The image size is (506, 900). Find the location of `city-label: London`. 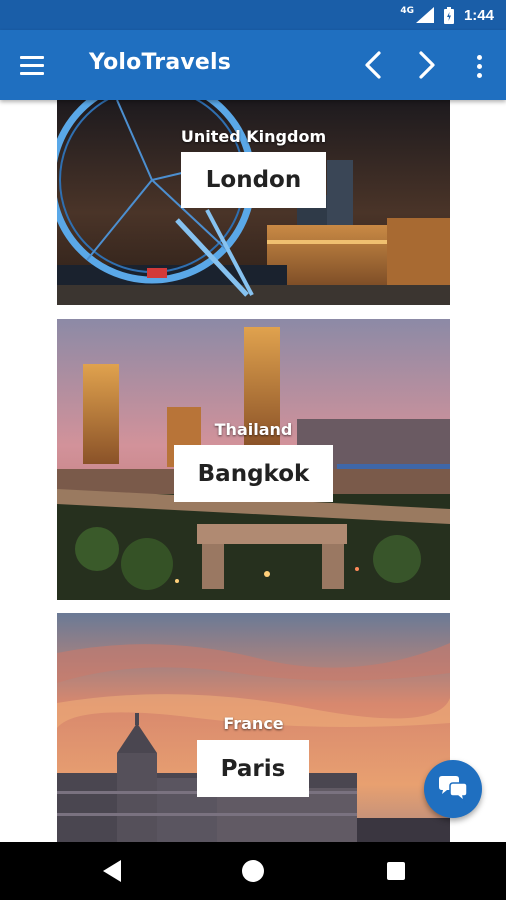

city-label: London is located at coordinates (253, 180).